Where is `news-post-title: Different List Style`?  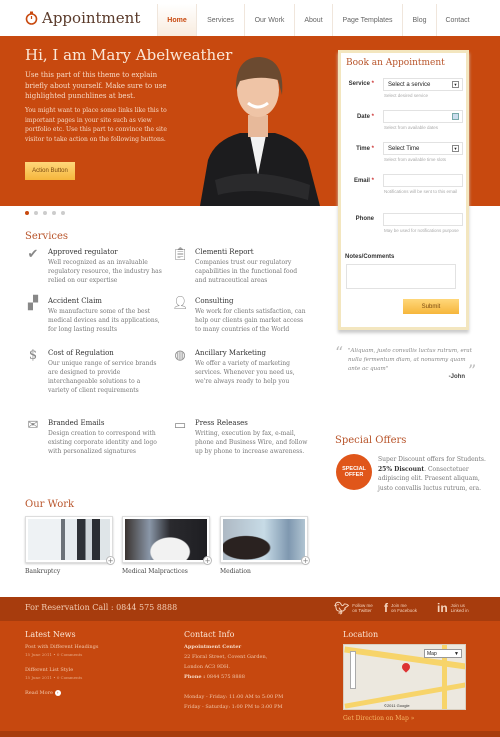 news-post-title: Different List Style is located at coordinates (95, 670).